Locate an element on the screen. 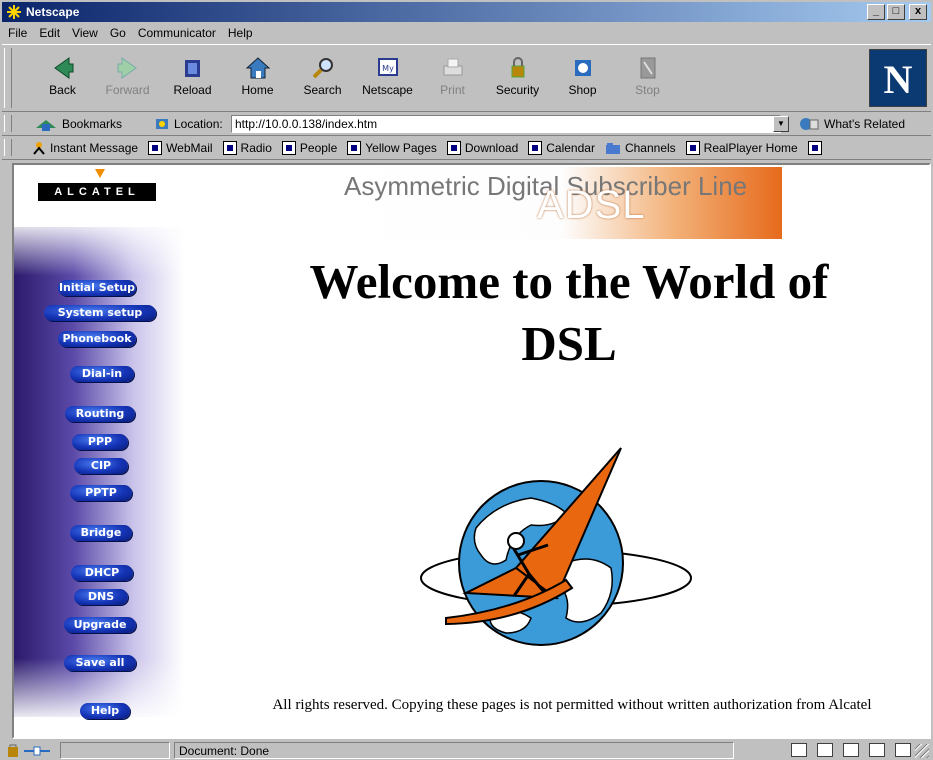 The image size is (933, 760). bookmarks-button: Bookmarks is located at coordinates (78, 124).